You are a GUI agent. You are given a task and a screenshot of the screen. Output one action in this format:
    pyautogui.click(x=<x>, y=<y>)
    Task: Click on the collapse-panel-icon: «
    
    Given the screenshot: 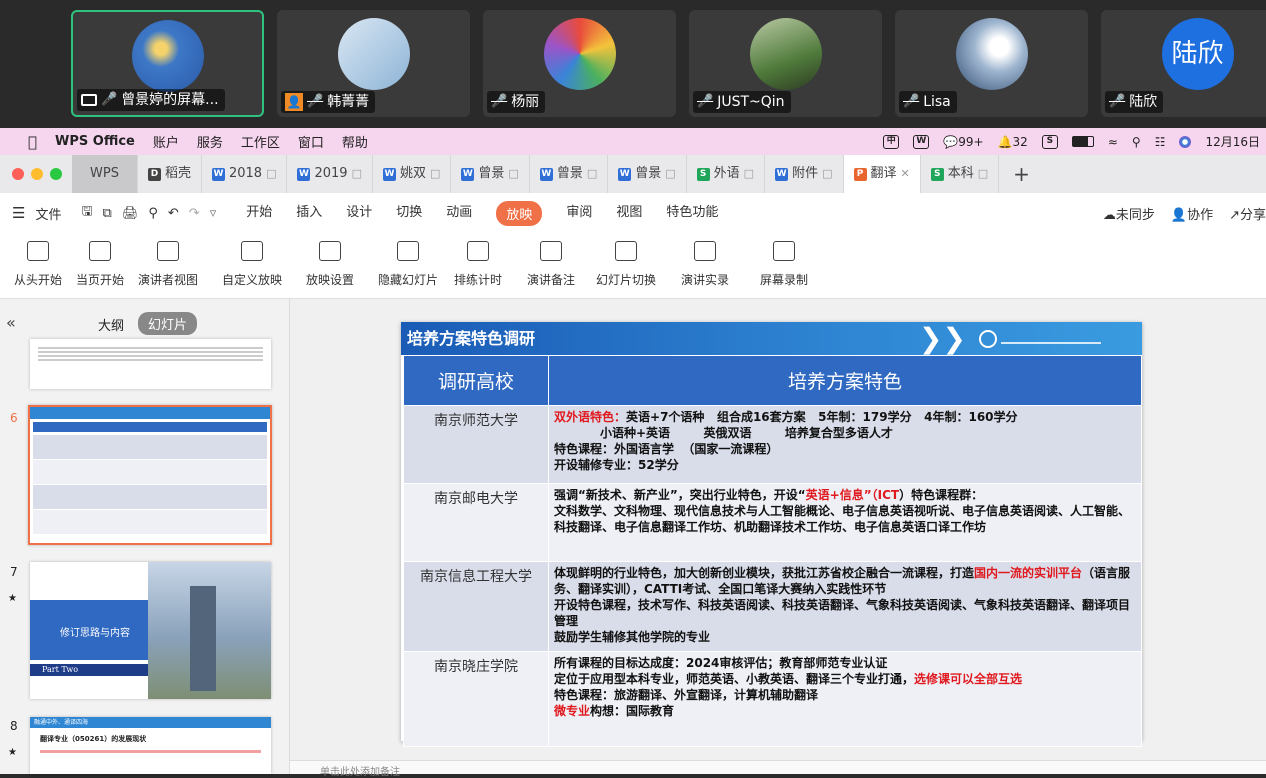 What is the action you would take?
    pyautogui.click(x=11, y=322)
    